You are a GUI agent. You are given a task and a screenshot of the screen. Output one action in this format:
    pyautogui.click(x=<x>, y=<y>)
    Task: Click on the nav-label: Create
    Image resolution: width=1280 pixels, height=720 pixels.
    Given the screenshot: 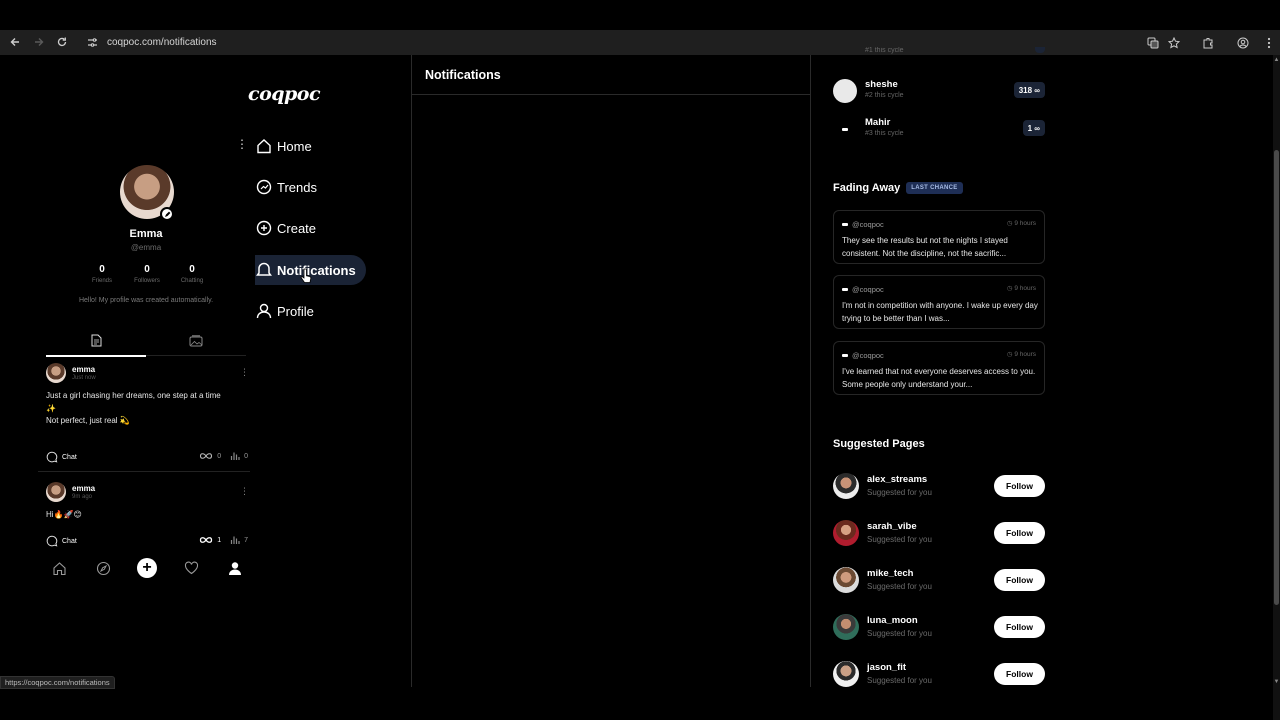 What is the action you would take?
    pyautogui.click(x=297, y=228)
    